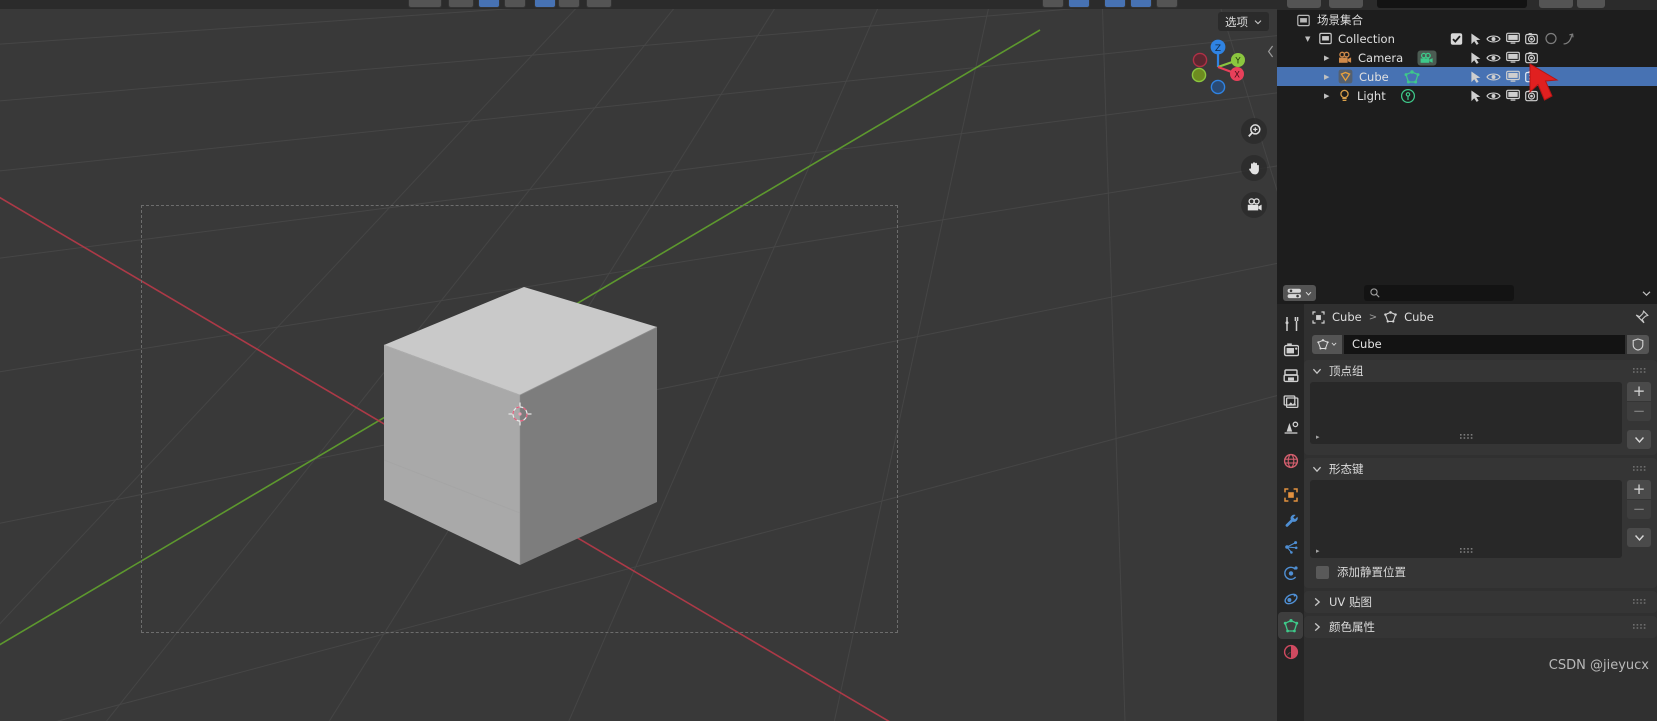  I want to click on viewport-options-dropdown: 选项, so click(1243, 21).